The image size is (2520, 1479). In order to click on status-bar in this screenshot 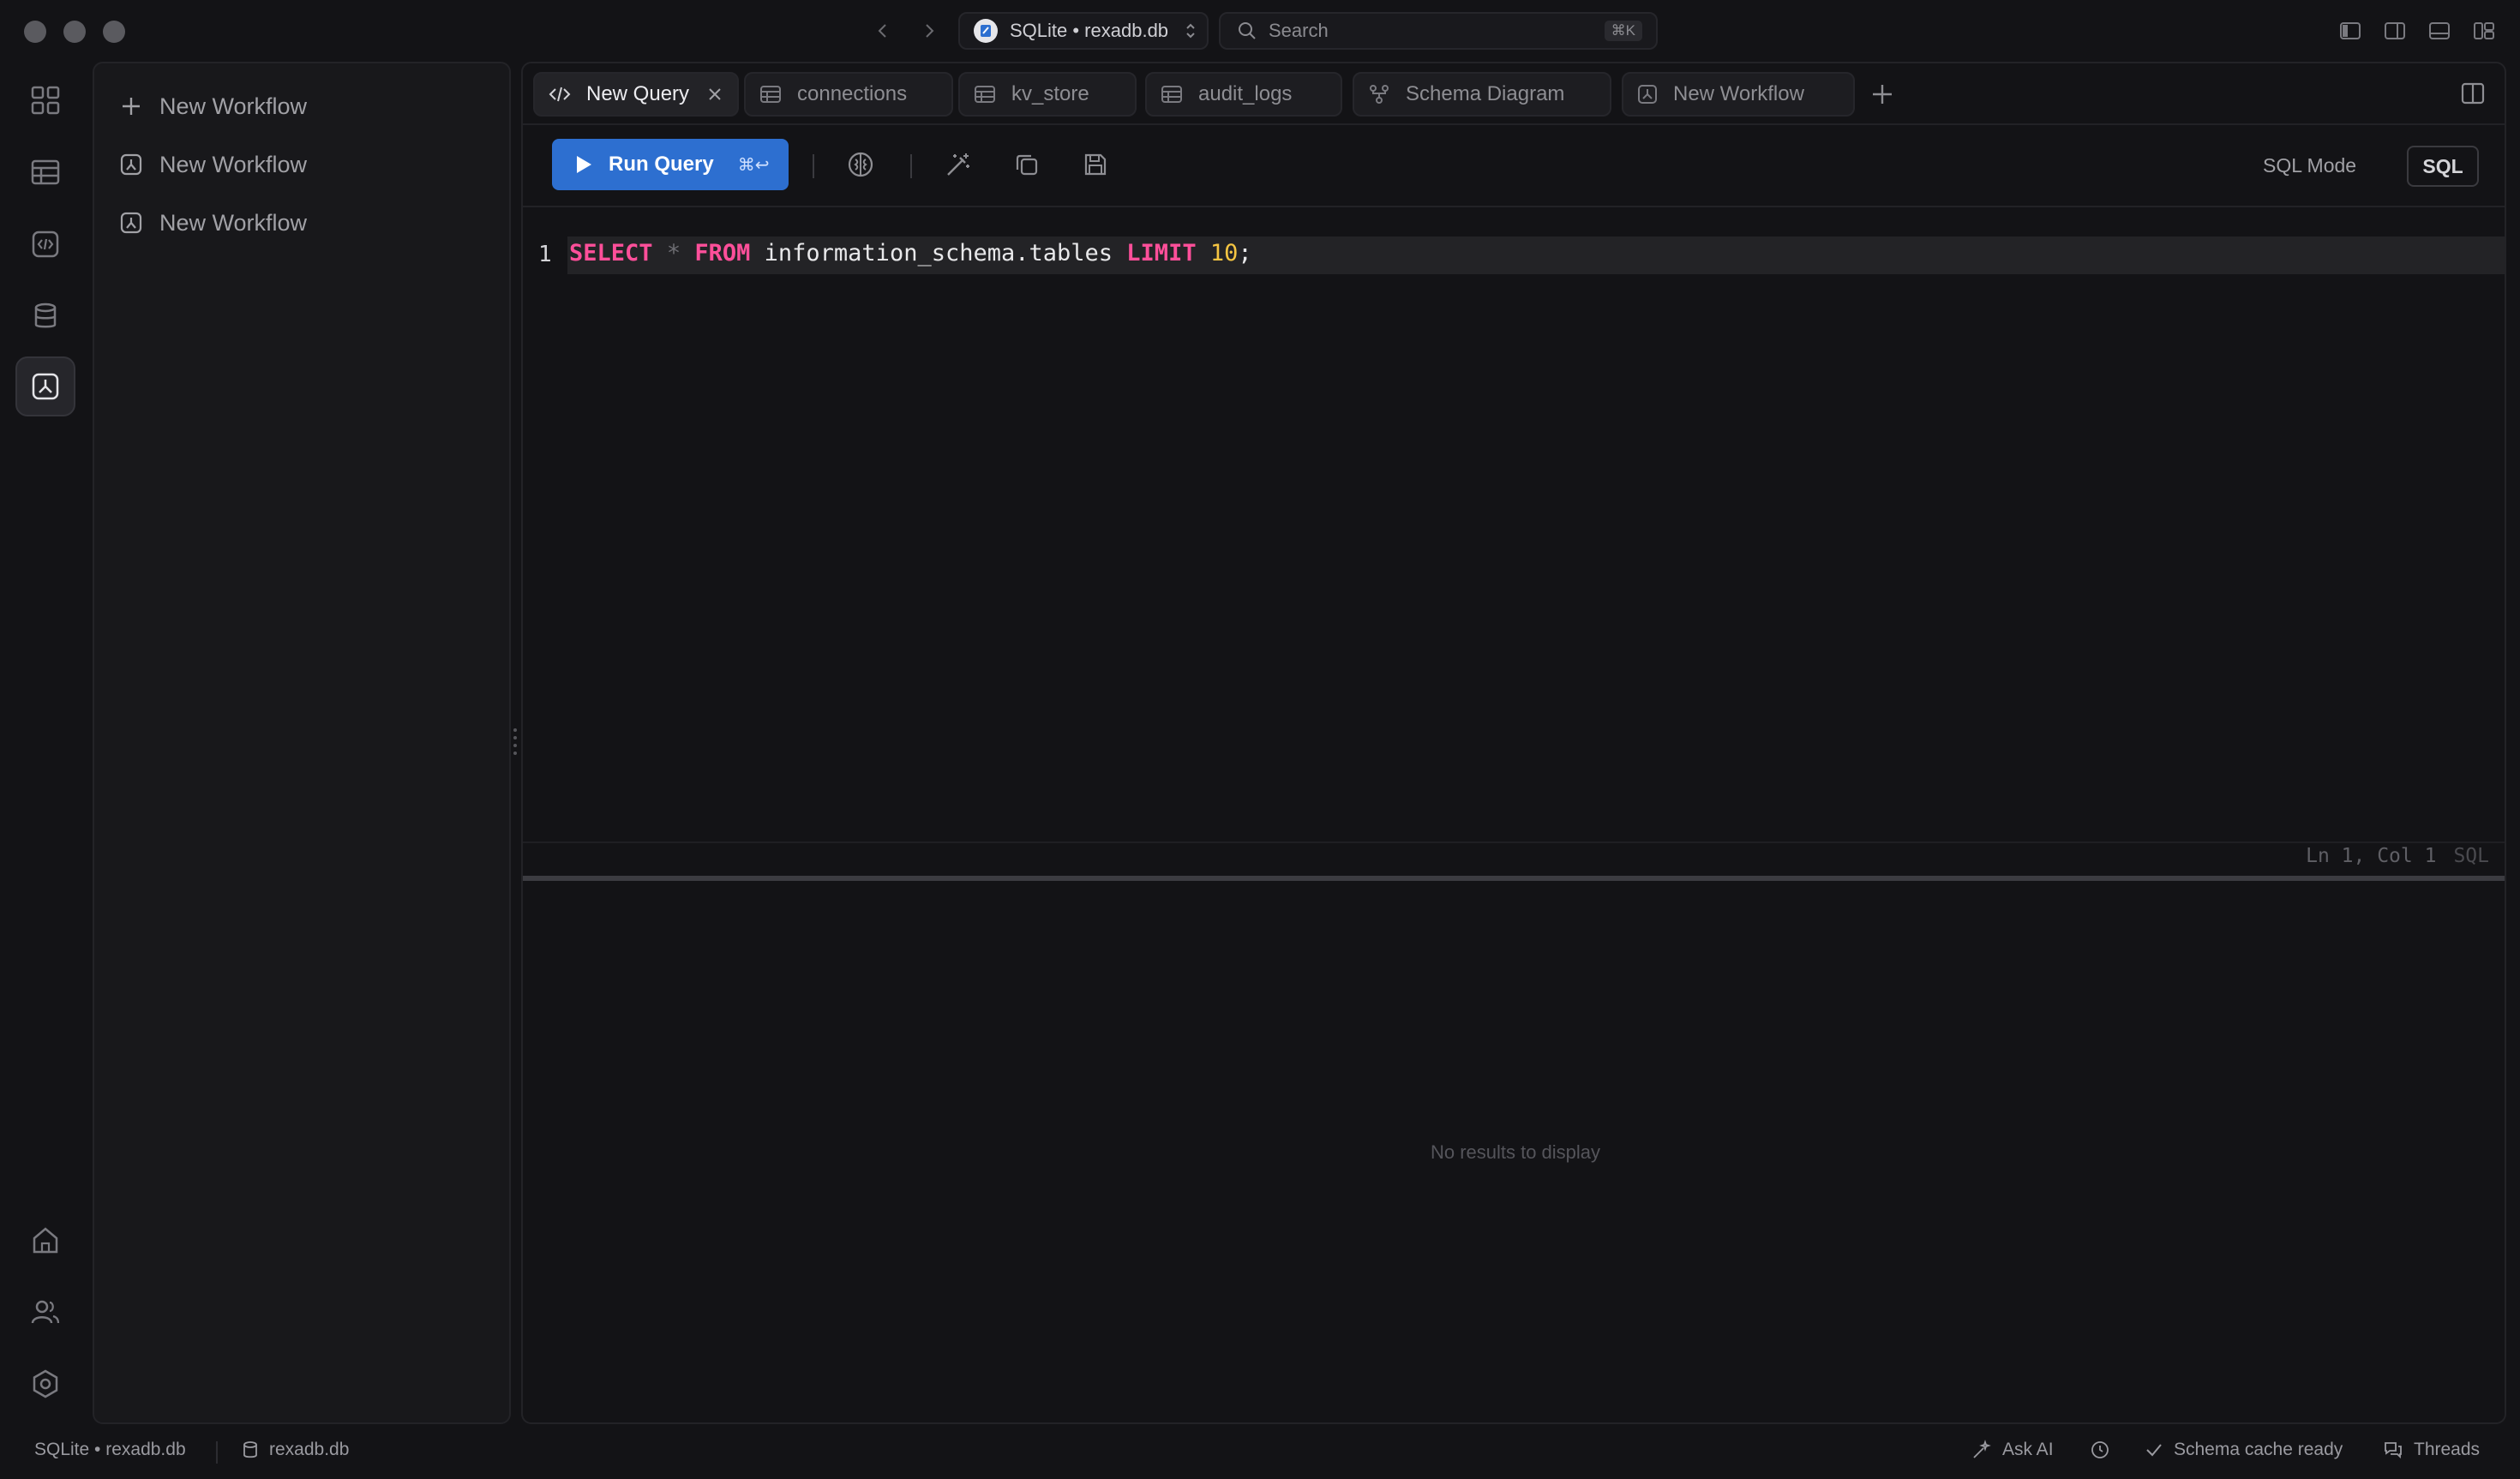, I will do `click(1260, 1453)`.